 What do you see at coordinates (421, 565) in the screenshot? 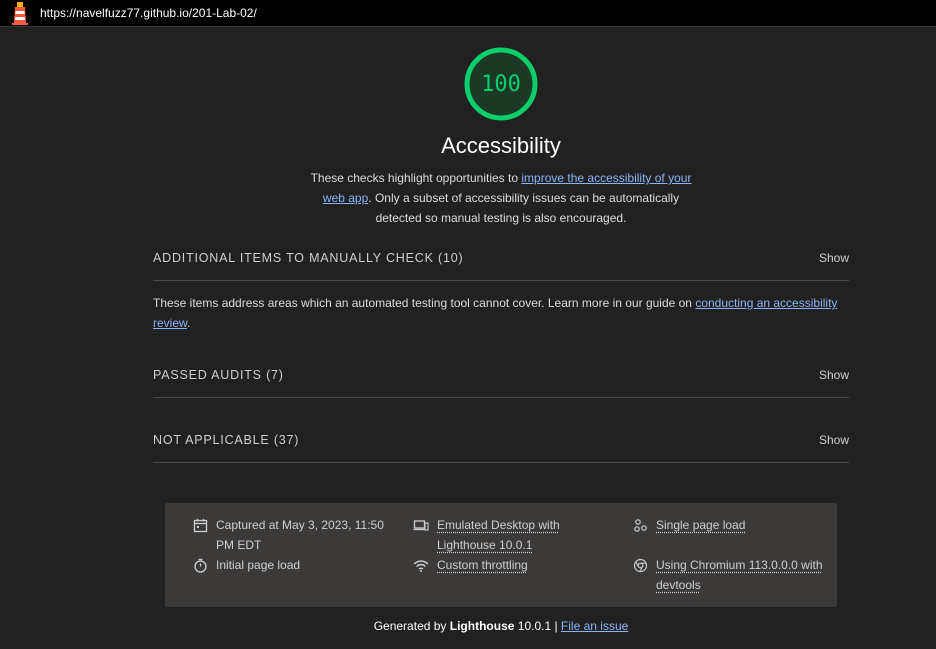
I see `wifi-icon` at bounding box center [421, 565].